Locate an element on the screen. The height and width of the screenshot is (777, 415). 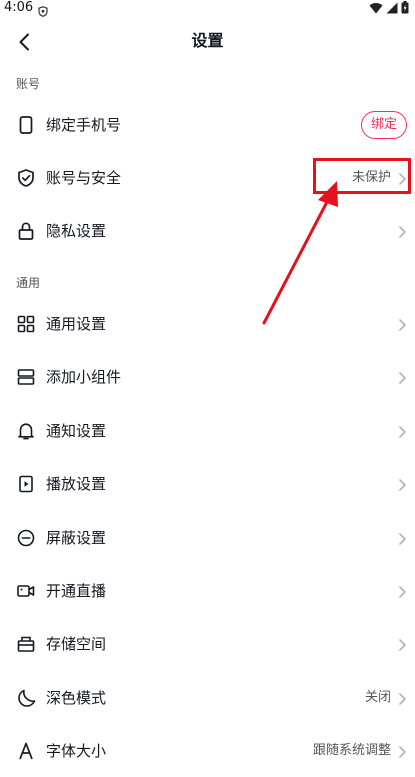
grid-icon is located at coordinates (26, 324).